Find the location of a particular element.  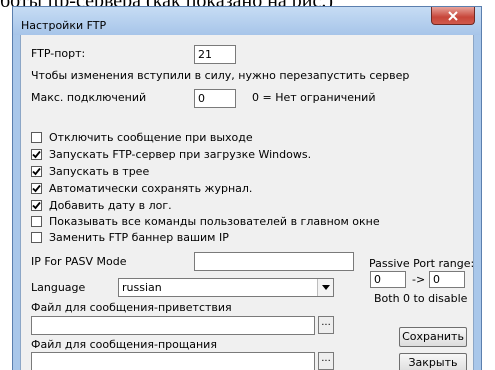

welcome-file-input is located at coordinates (173, 325).